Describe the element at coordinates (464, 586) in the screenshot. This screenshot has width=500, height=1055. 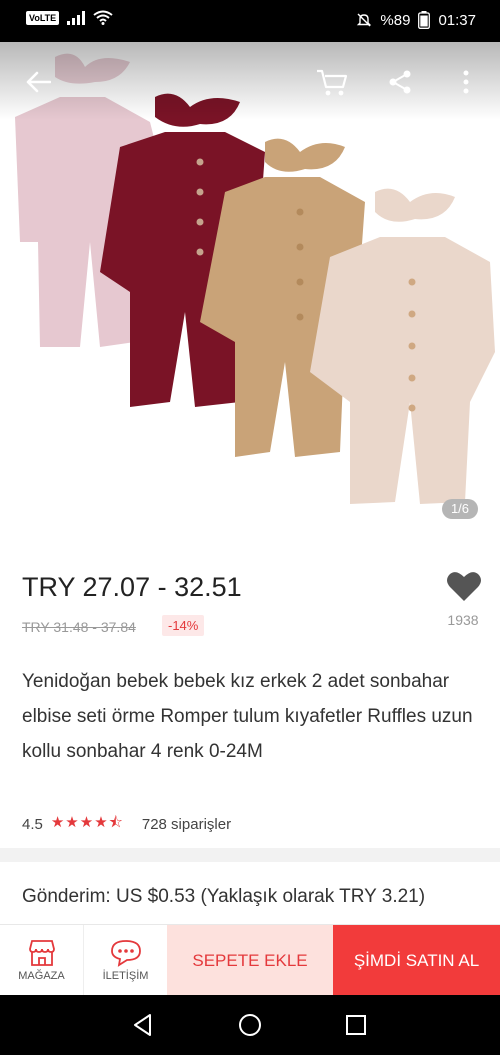
I see `wishlist-heart-icon` at that location.